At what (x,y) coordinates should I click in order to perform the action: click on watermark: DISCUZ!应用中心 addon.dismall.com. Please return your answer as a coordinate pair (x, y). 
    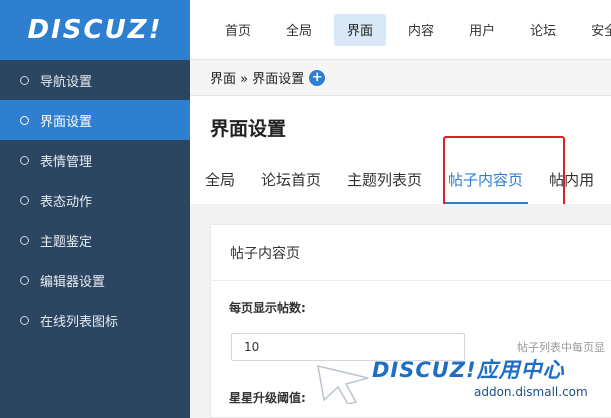
    Looking at the image, I should click on (463, 386).